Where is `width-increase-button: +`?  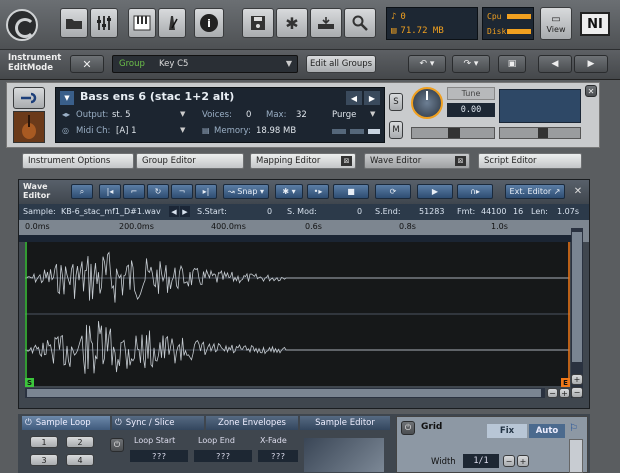
width-increase-button: + is located at coordinates (523, 461).